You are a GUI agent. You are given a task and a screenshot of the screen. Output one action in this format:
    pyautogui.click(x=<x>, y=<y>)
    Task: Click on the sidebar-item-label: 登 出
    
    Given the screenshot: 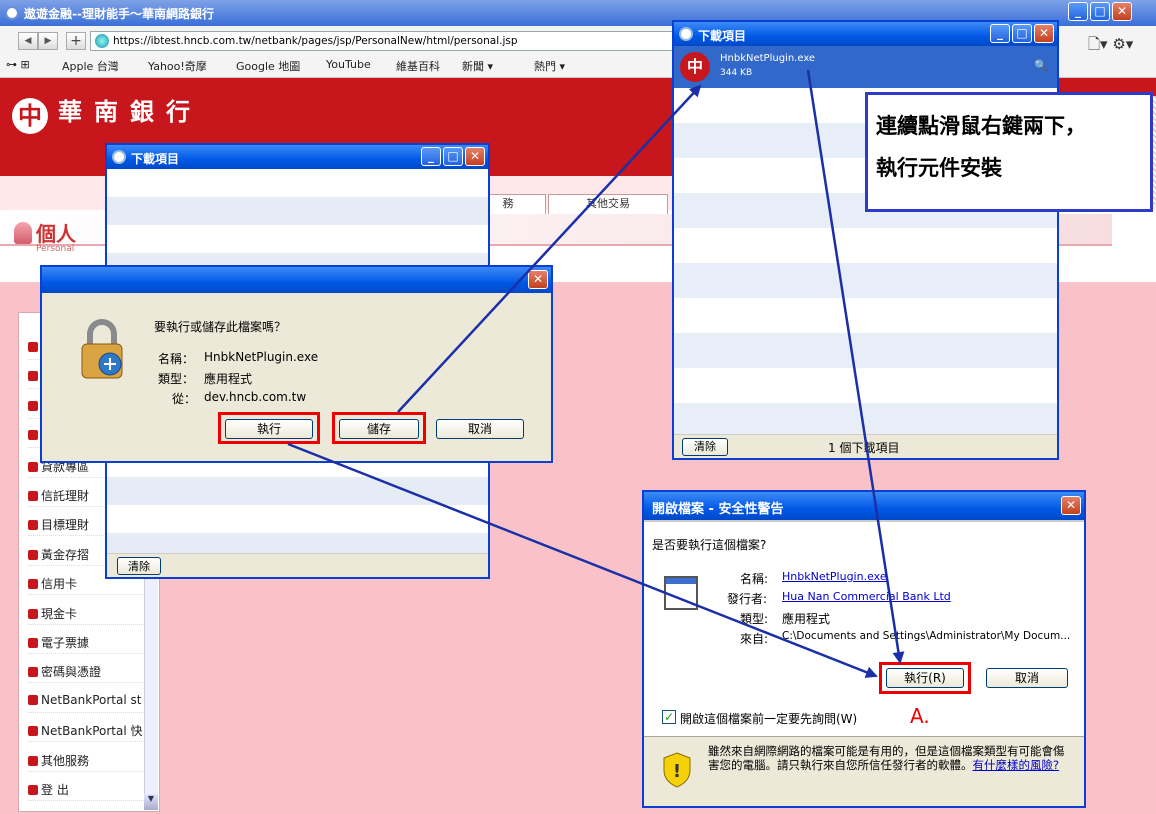 What is the action you would take?
    pyautogui.click(x=55, y=790)
    